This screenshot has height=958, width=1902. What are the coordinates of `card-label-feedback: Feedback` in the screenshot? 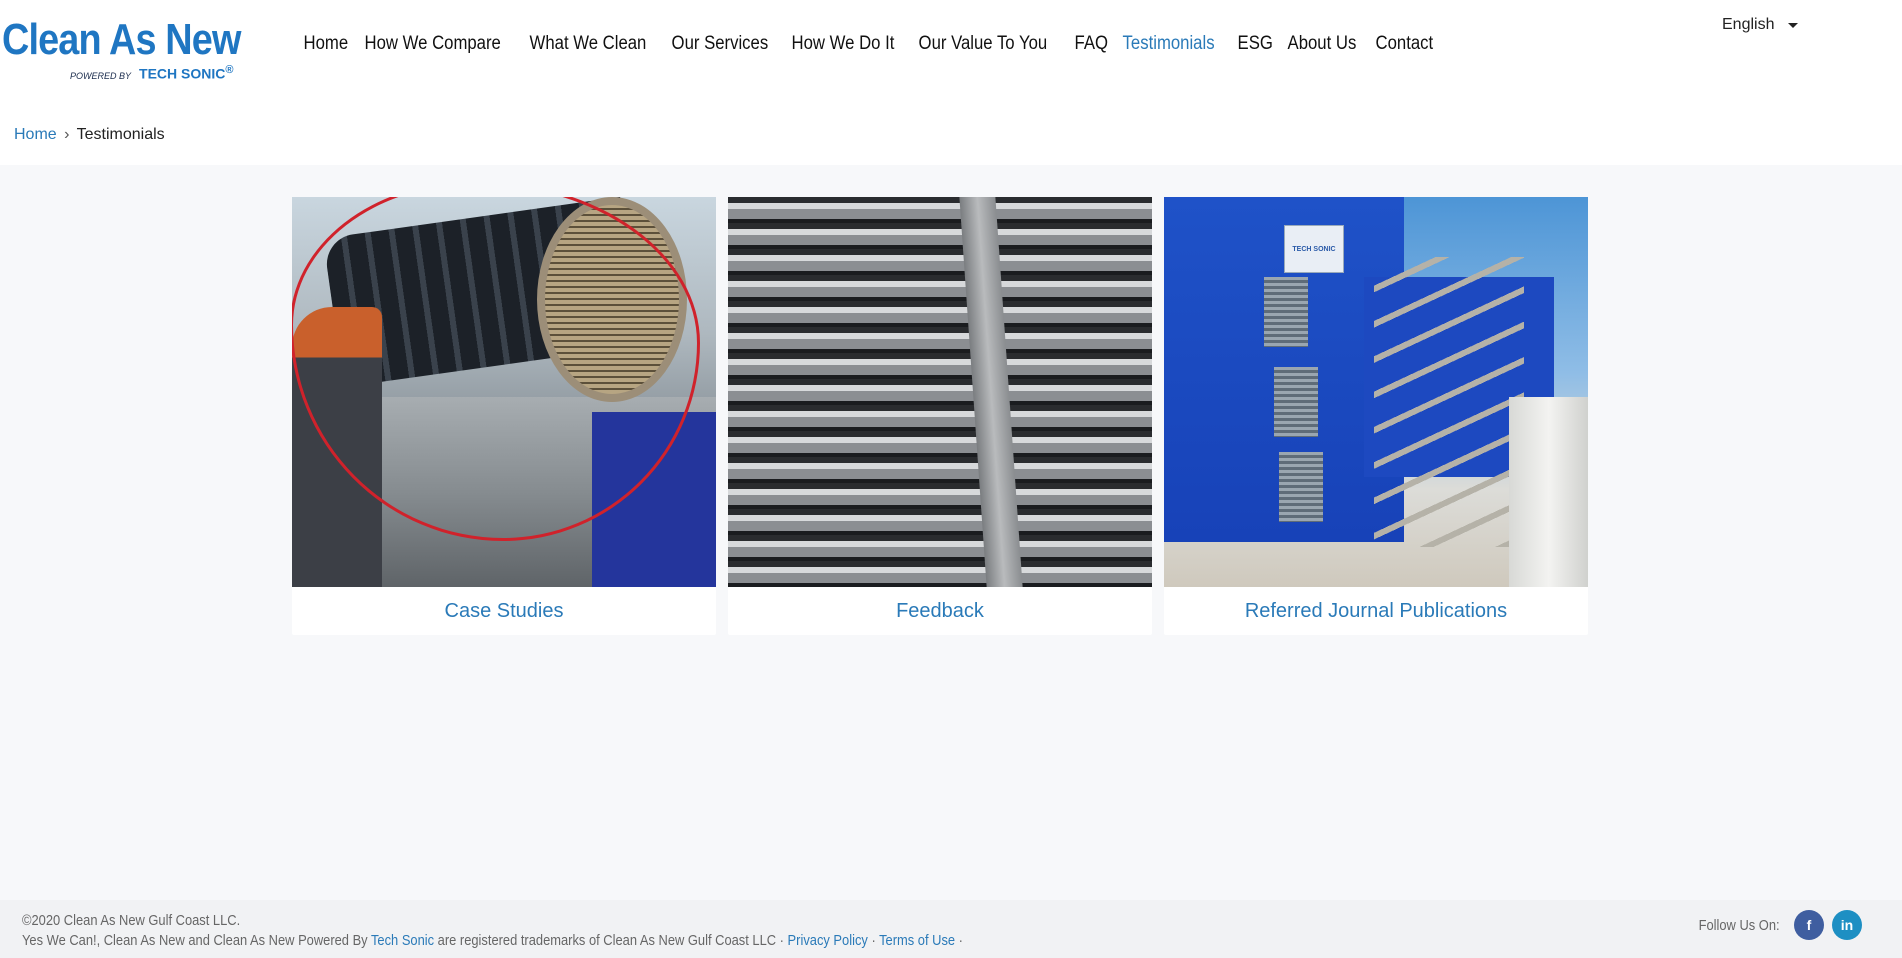 It's located at (940, 611).